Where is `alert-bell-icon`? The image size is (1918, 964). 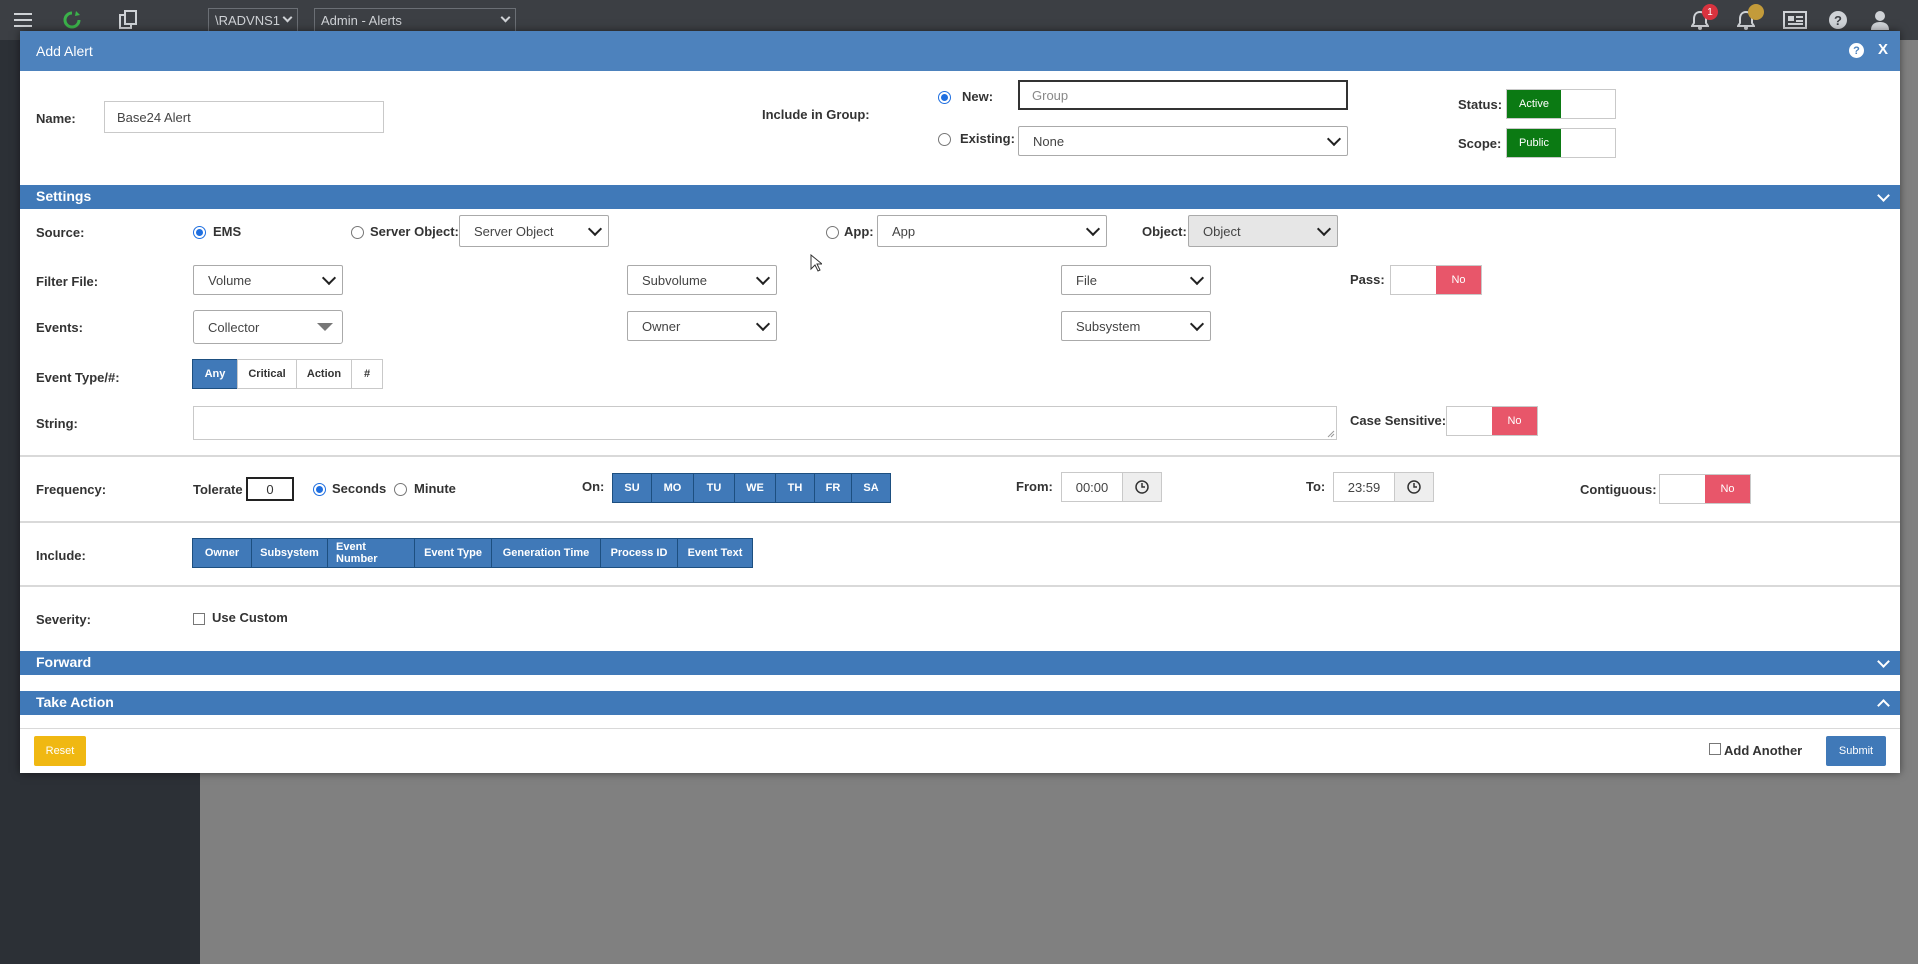
alert-bell-icon is located at coordinates (1749, 18).